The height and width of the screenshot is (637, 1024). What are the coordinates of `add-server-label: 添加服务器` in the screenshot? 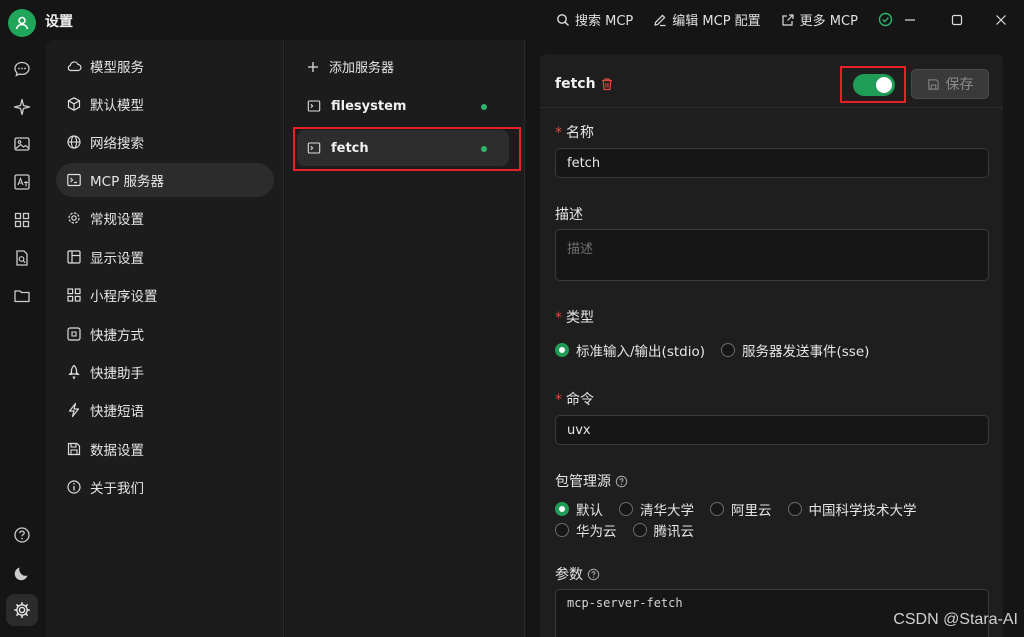 It's located at (362, 68).